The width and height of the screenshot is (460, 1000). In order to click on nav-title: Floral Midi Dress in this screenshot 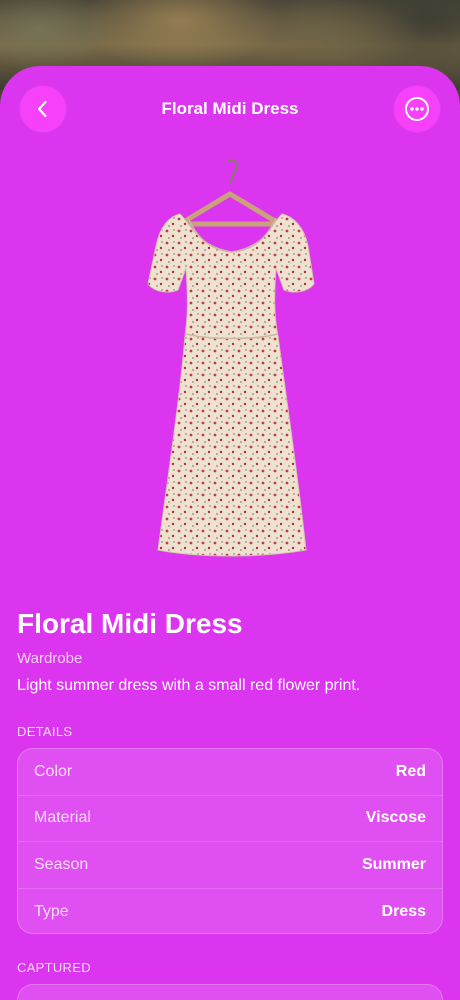, I will do `click(230, 108)`.